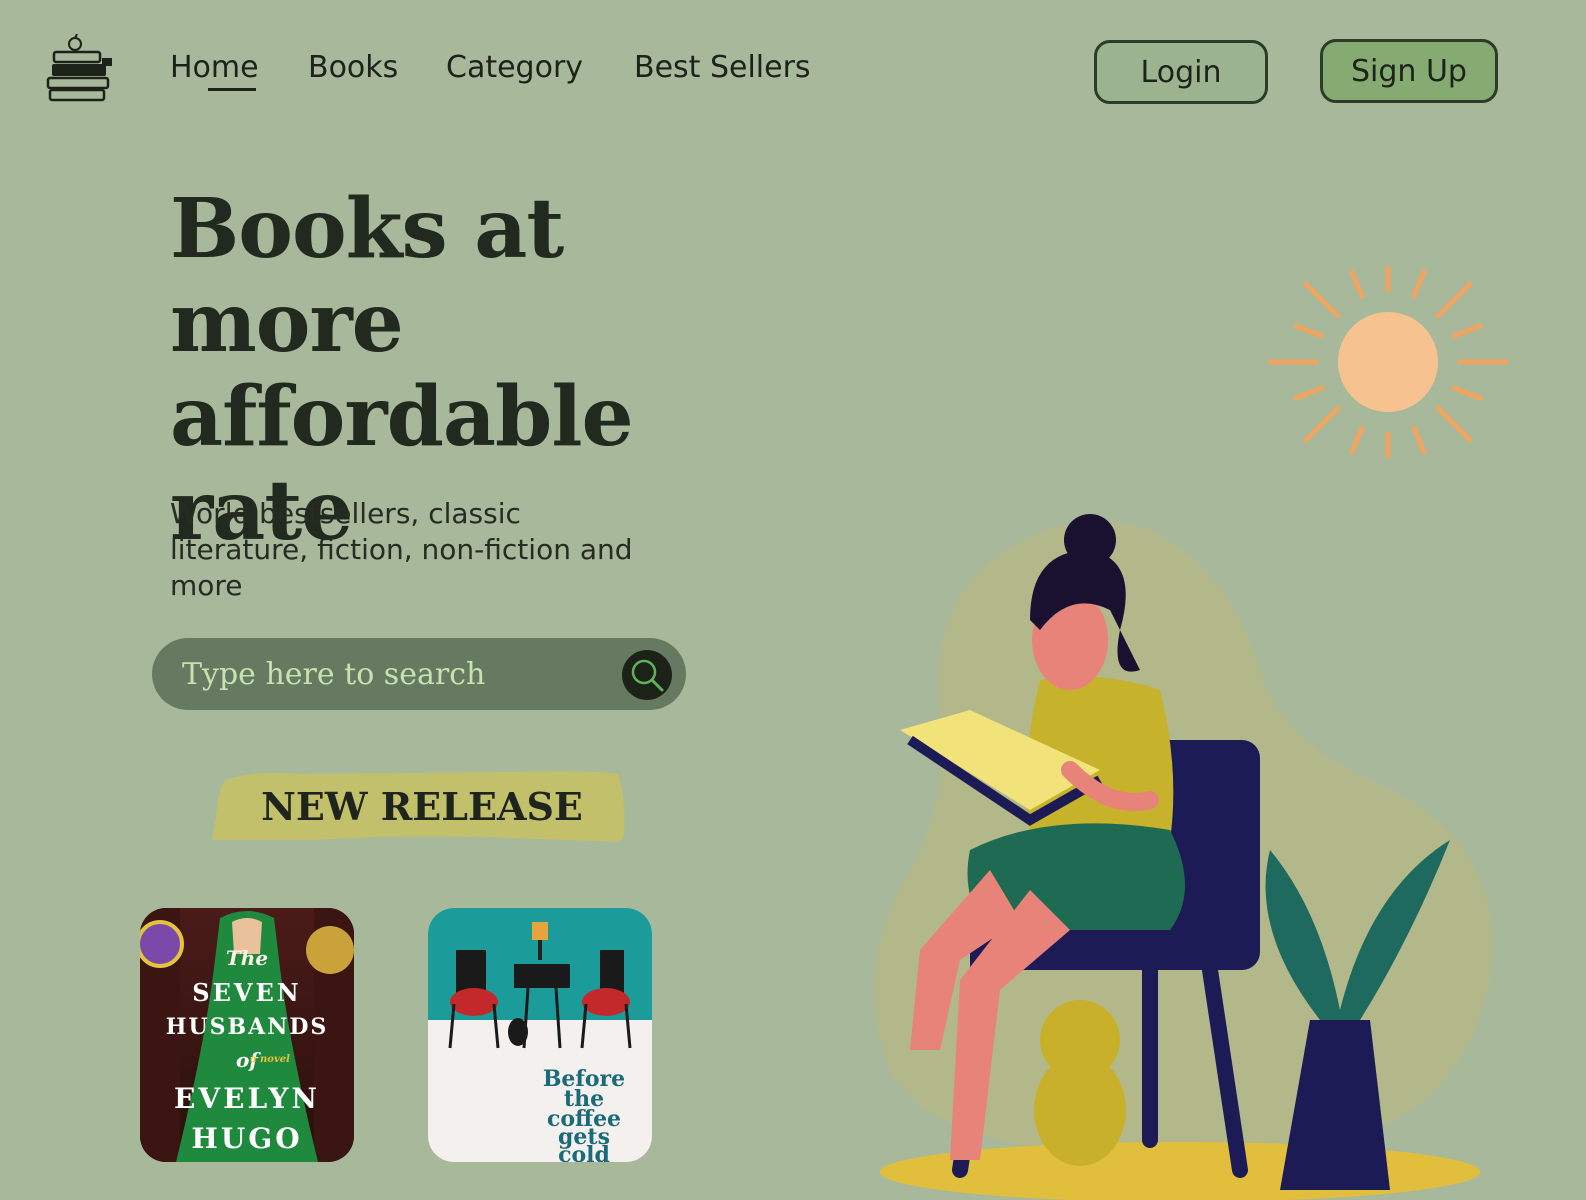 The width and height of the screenshot is (1586, 1200). I want to click on signup-button: Sign Up, so click(1409, 71).